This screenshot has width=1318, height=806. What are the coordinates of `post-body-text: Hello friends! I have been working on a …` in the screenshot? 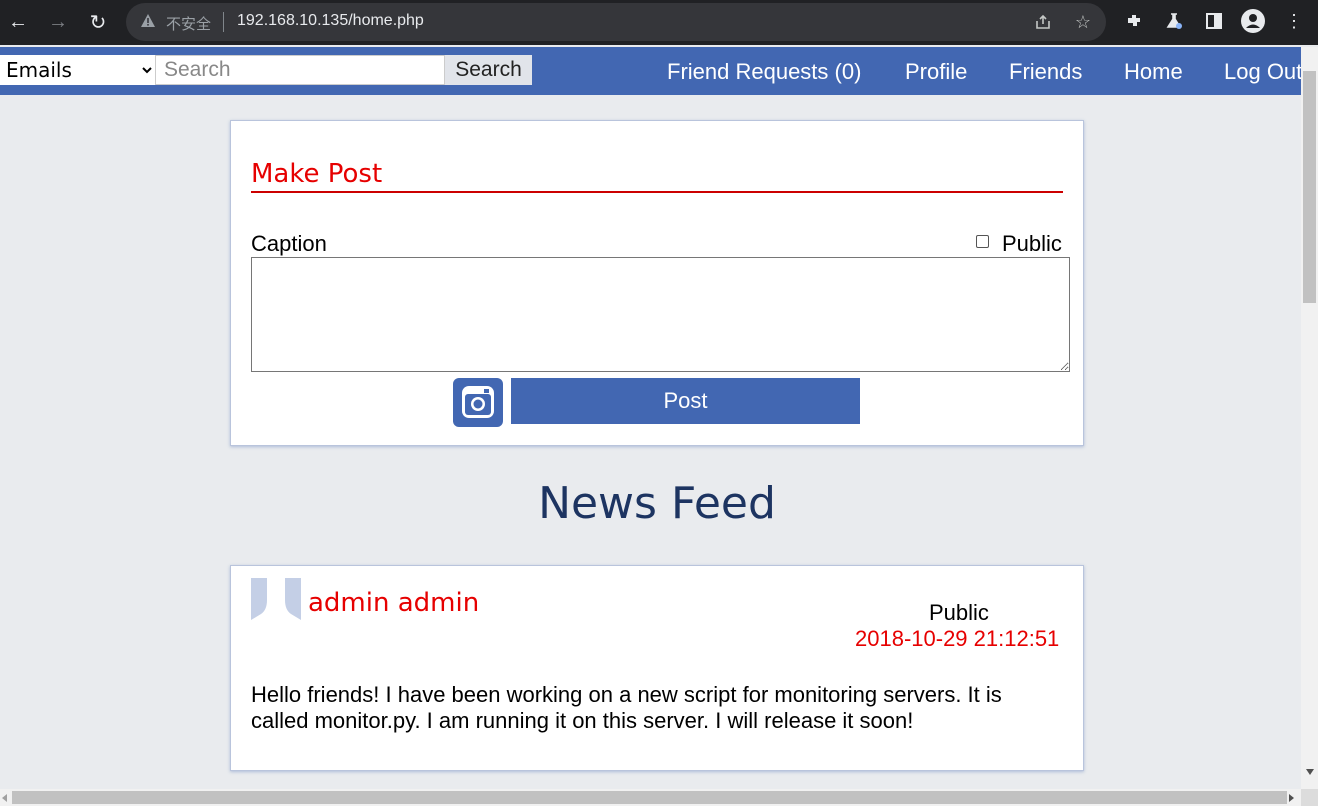 It's located at (626, 707).